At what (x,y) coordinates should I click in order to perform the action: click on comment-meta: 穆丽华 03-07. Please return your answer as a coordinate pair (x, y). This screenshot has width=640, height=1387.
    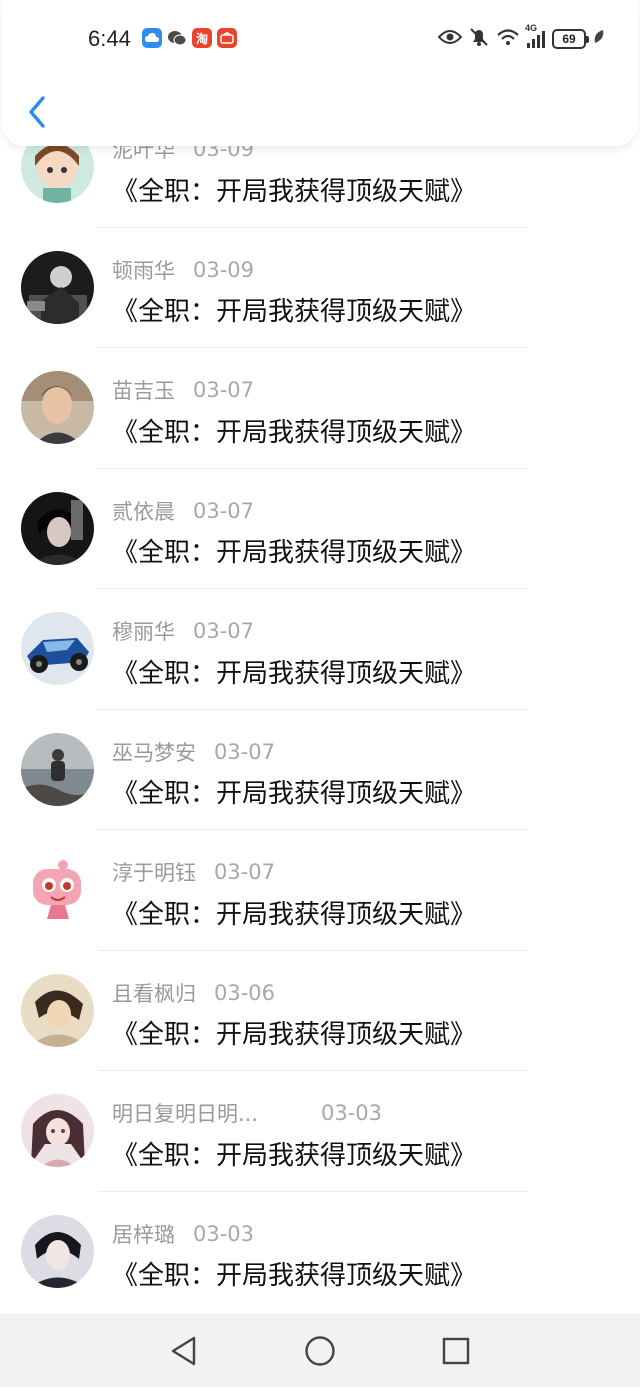
    Looking at the image, I should click on (183, 631).